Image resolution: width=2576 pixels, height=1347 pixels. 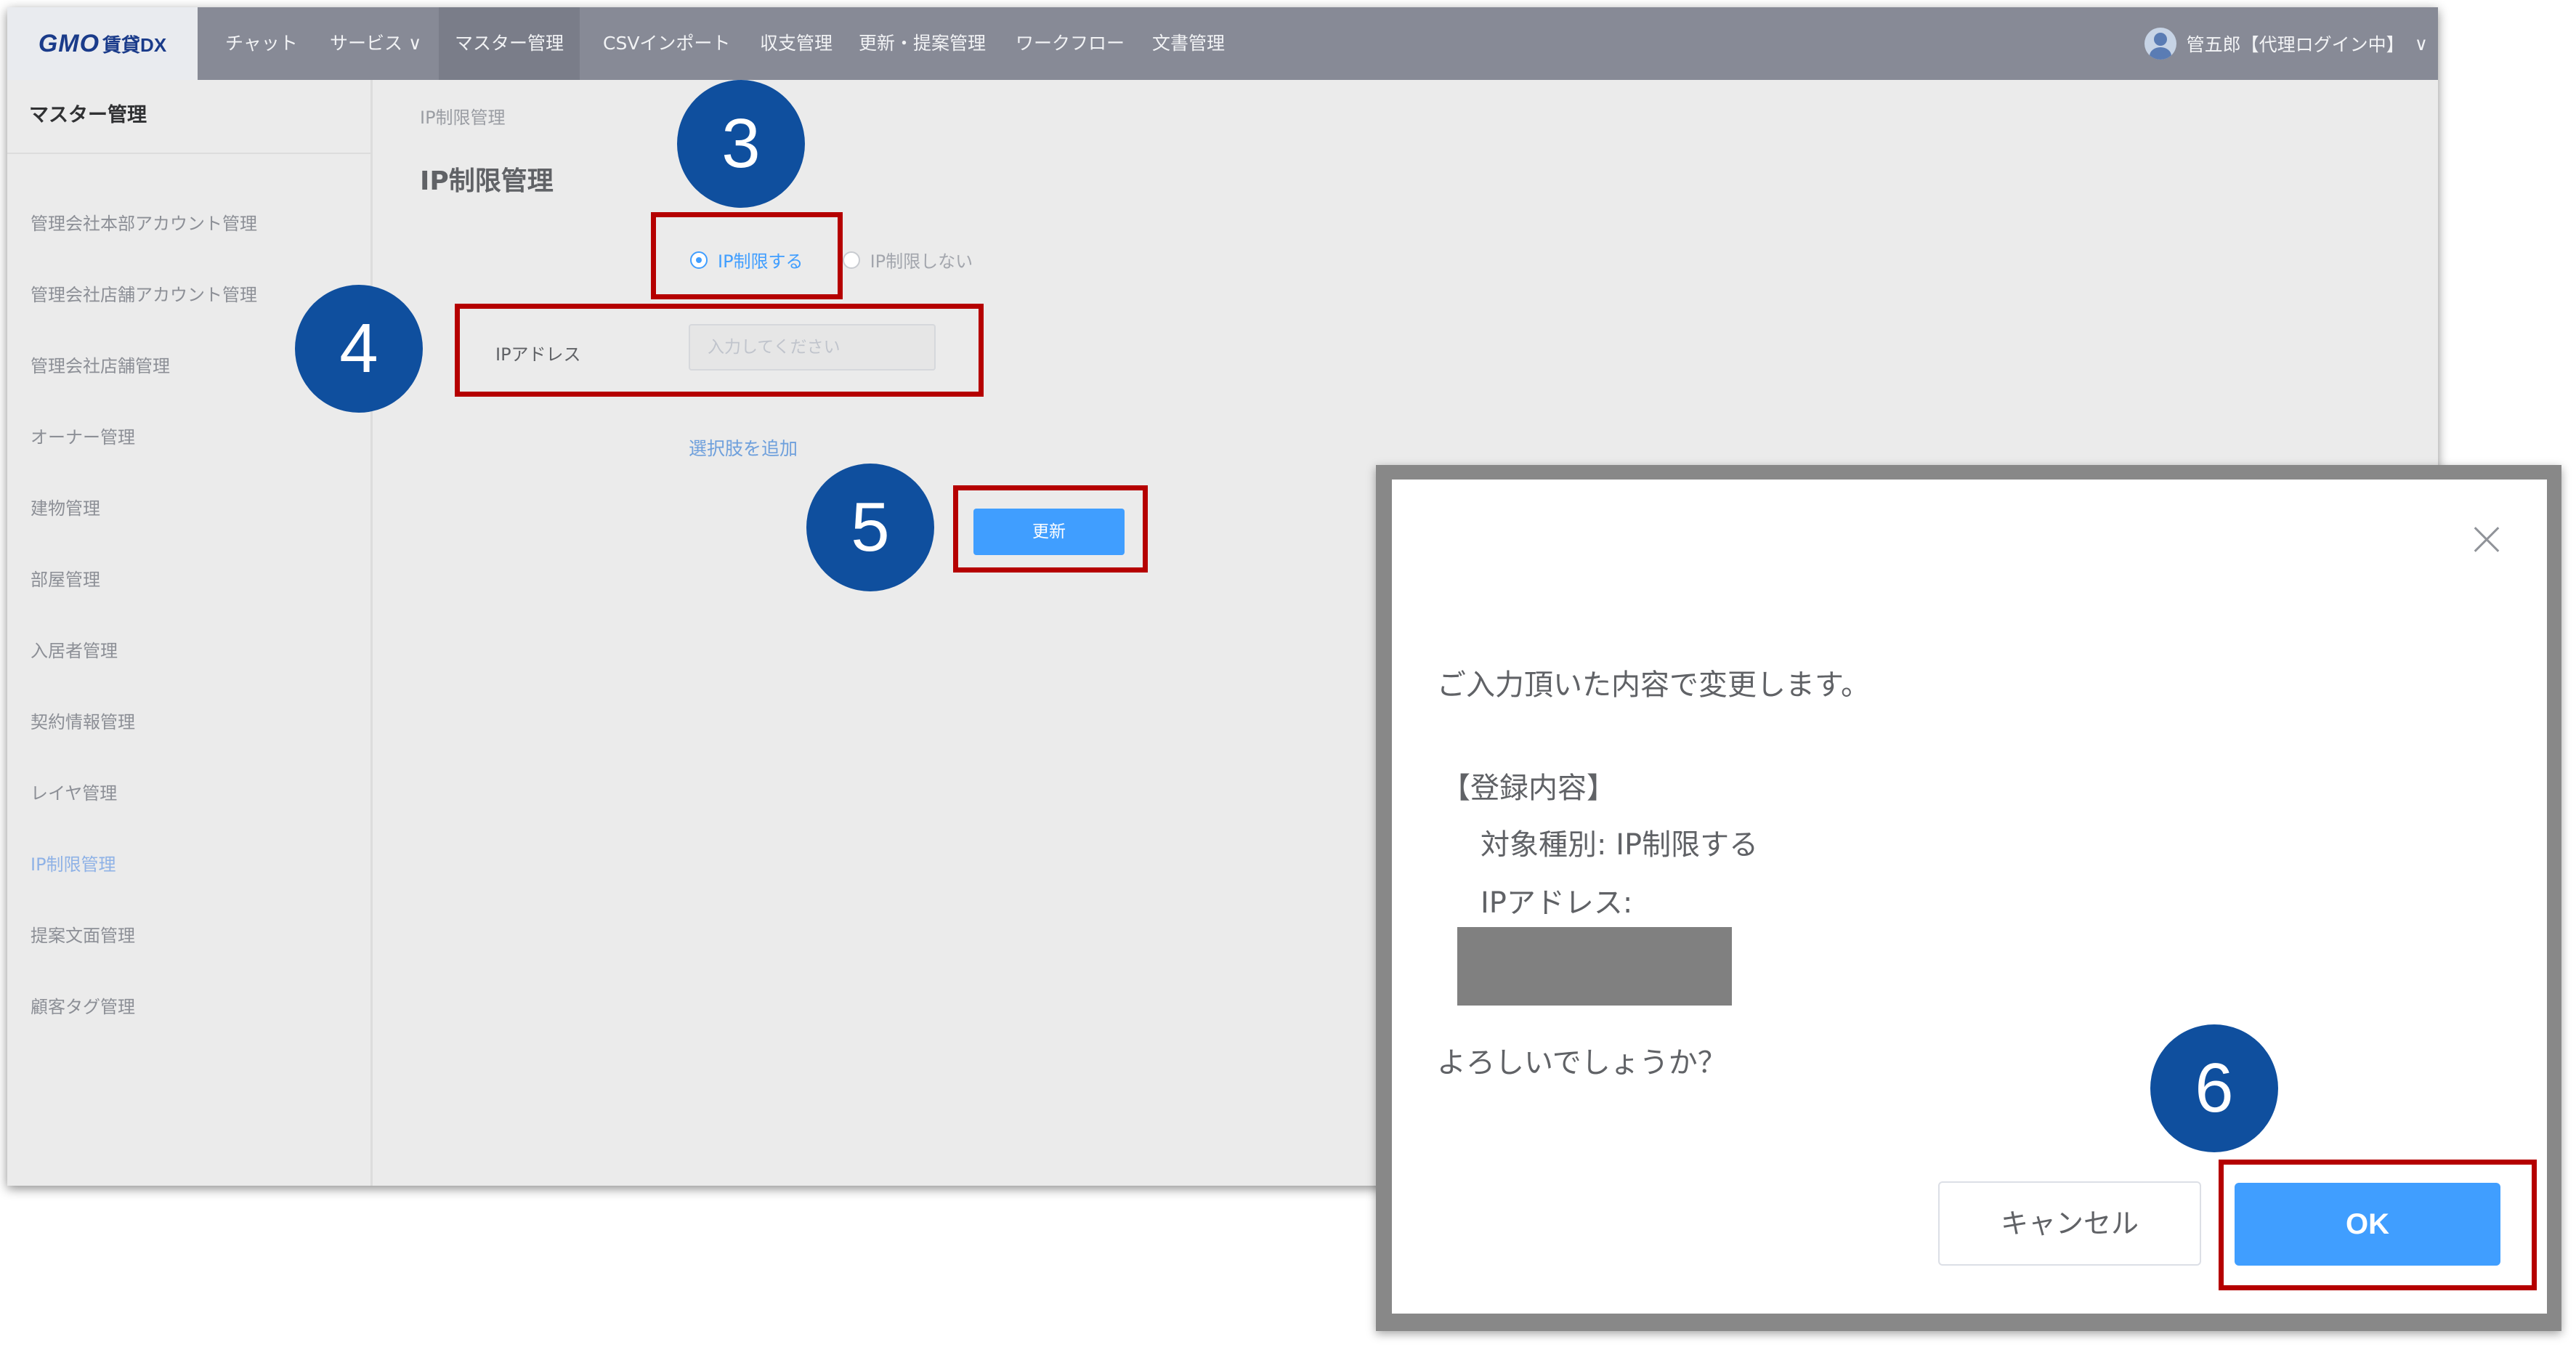 I want to click on chevron-down-icon: ∨, so click(x=2421, y=43).